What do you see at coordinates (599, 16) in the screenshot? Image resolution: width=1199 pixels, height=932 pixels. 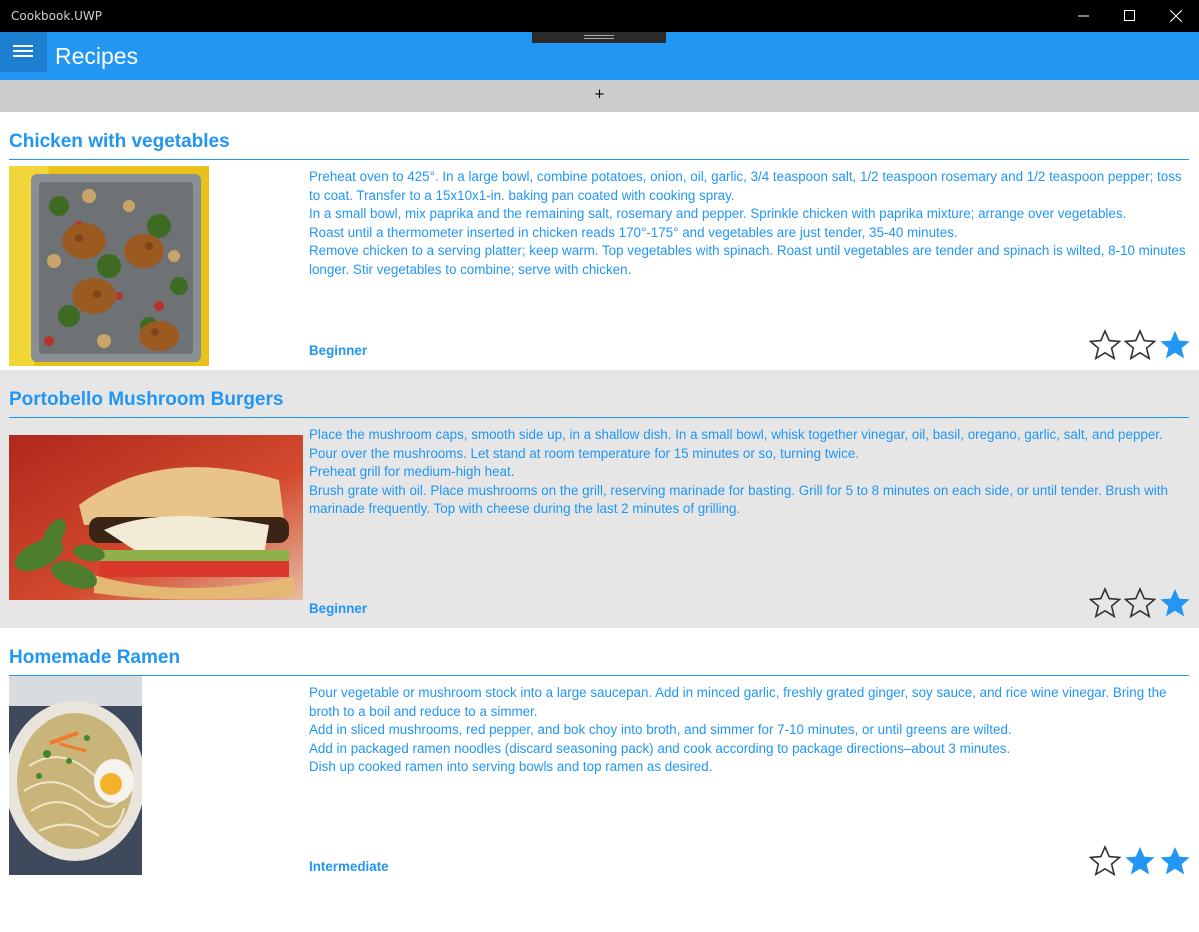 I see `title-bar: Cookbook.UWP` at bounding box center [599, 16].